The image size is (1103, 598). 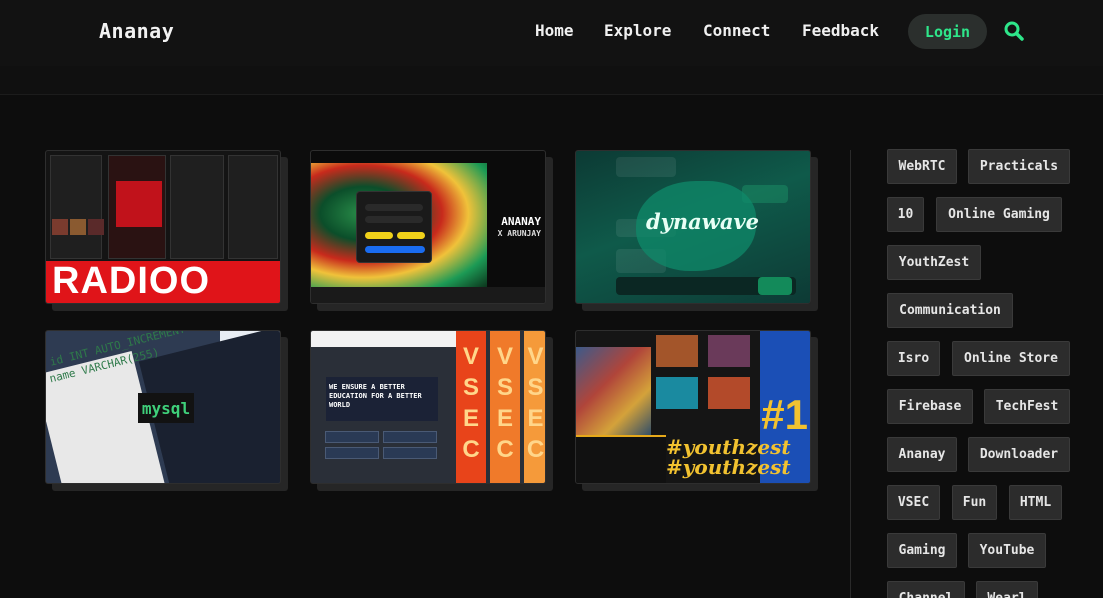 I want to click on tag-fun: Fun, so click(x=974, y=502).